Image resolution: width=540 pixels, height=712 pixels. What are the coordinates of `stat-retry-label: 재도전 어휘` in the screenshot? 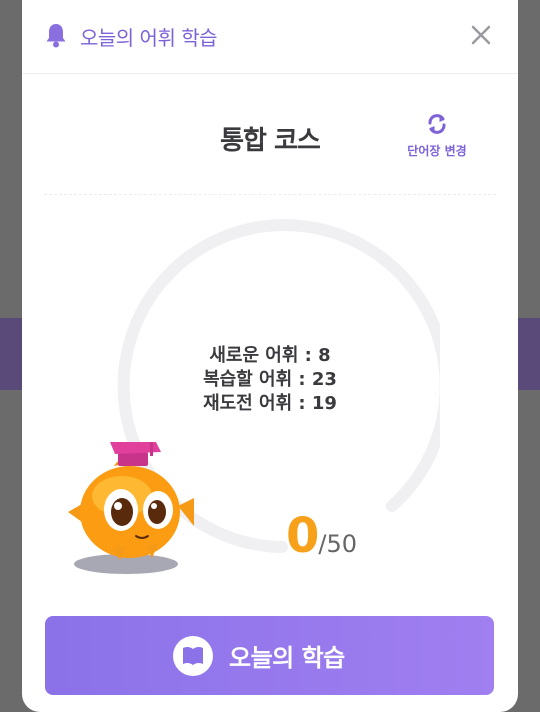 It's located at (248, 403).